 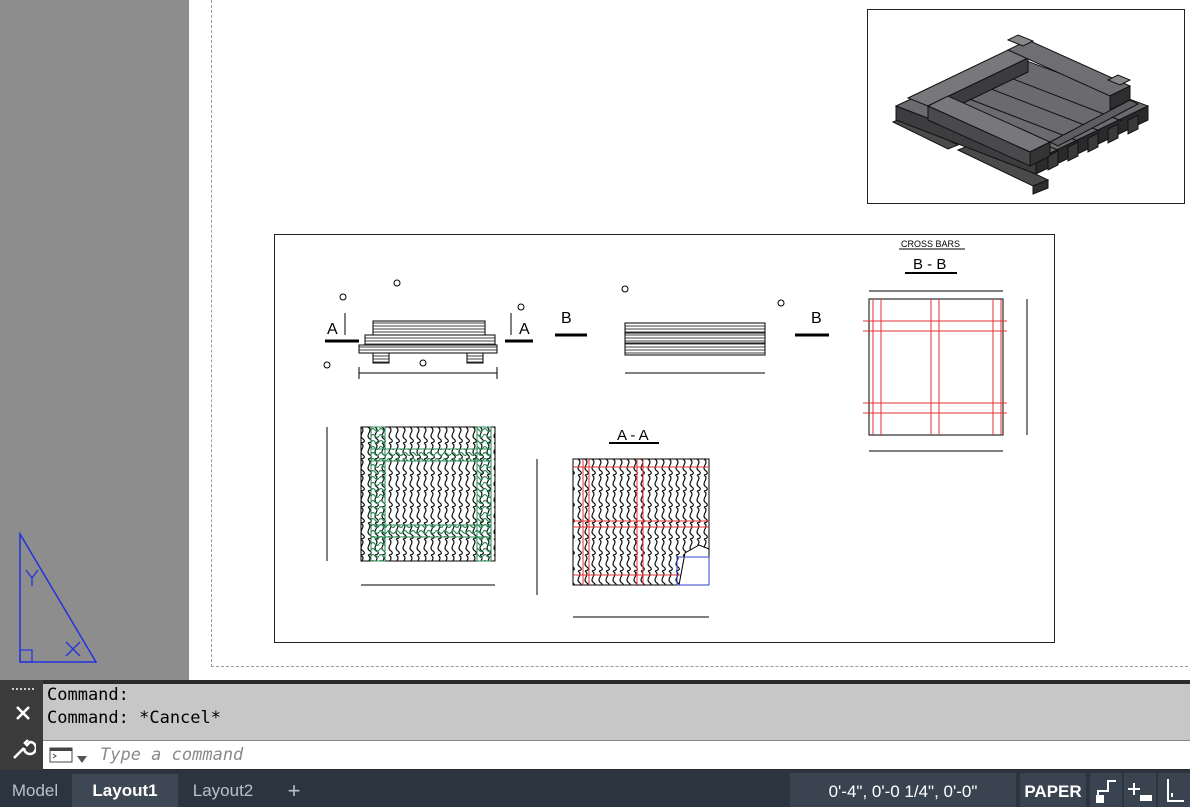 What do you see at coordinates (428, 329) in the screenshot?
I see `elevation-view-a` at bounding box center [428, 329].